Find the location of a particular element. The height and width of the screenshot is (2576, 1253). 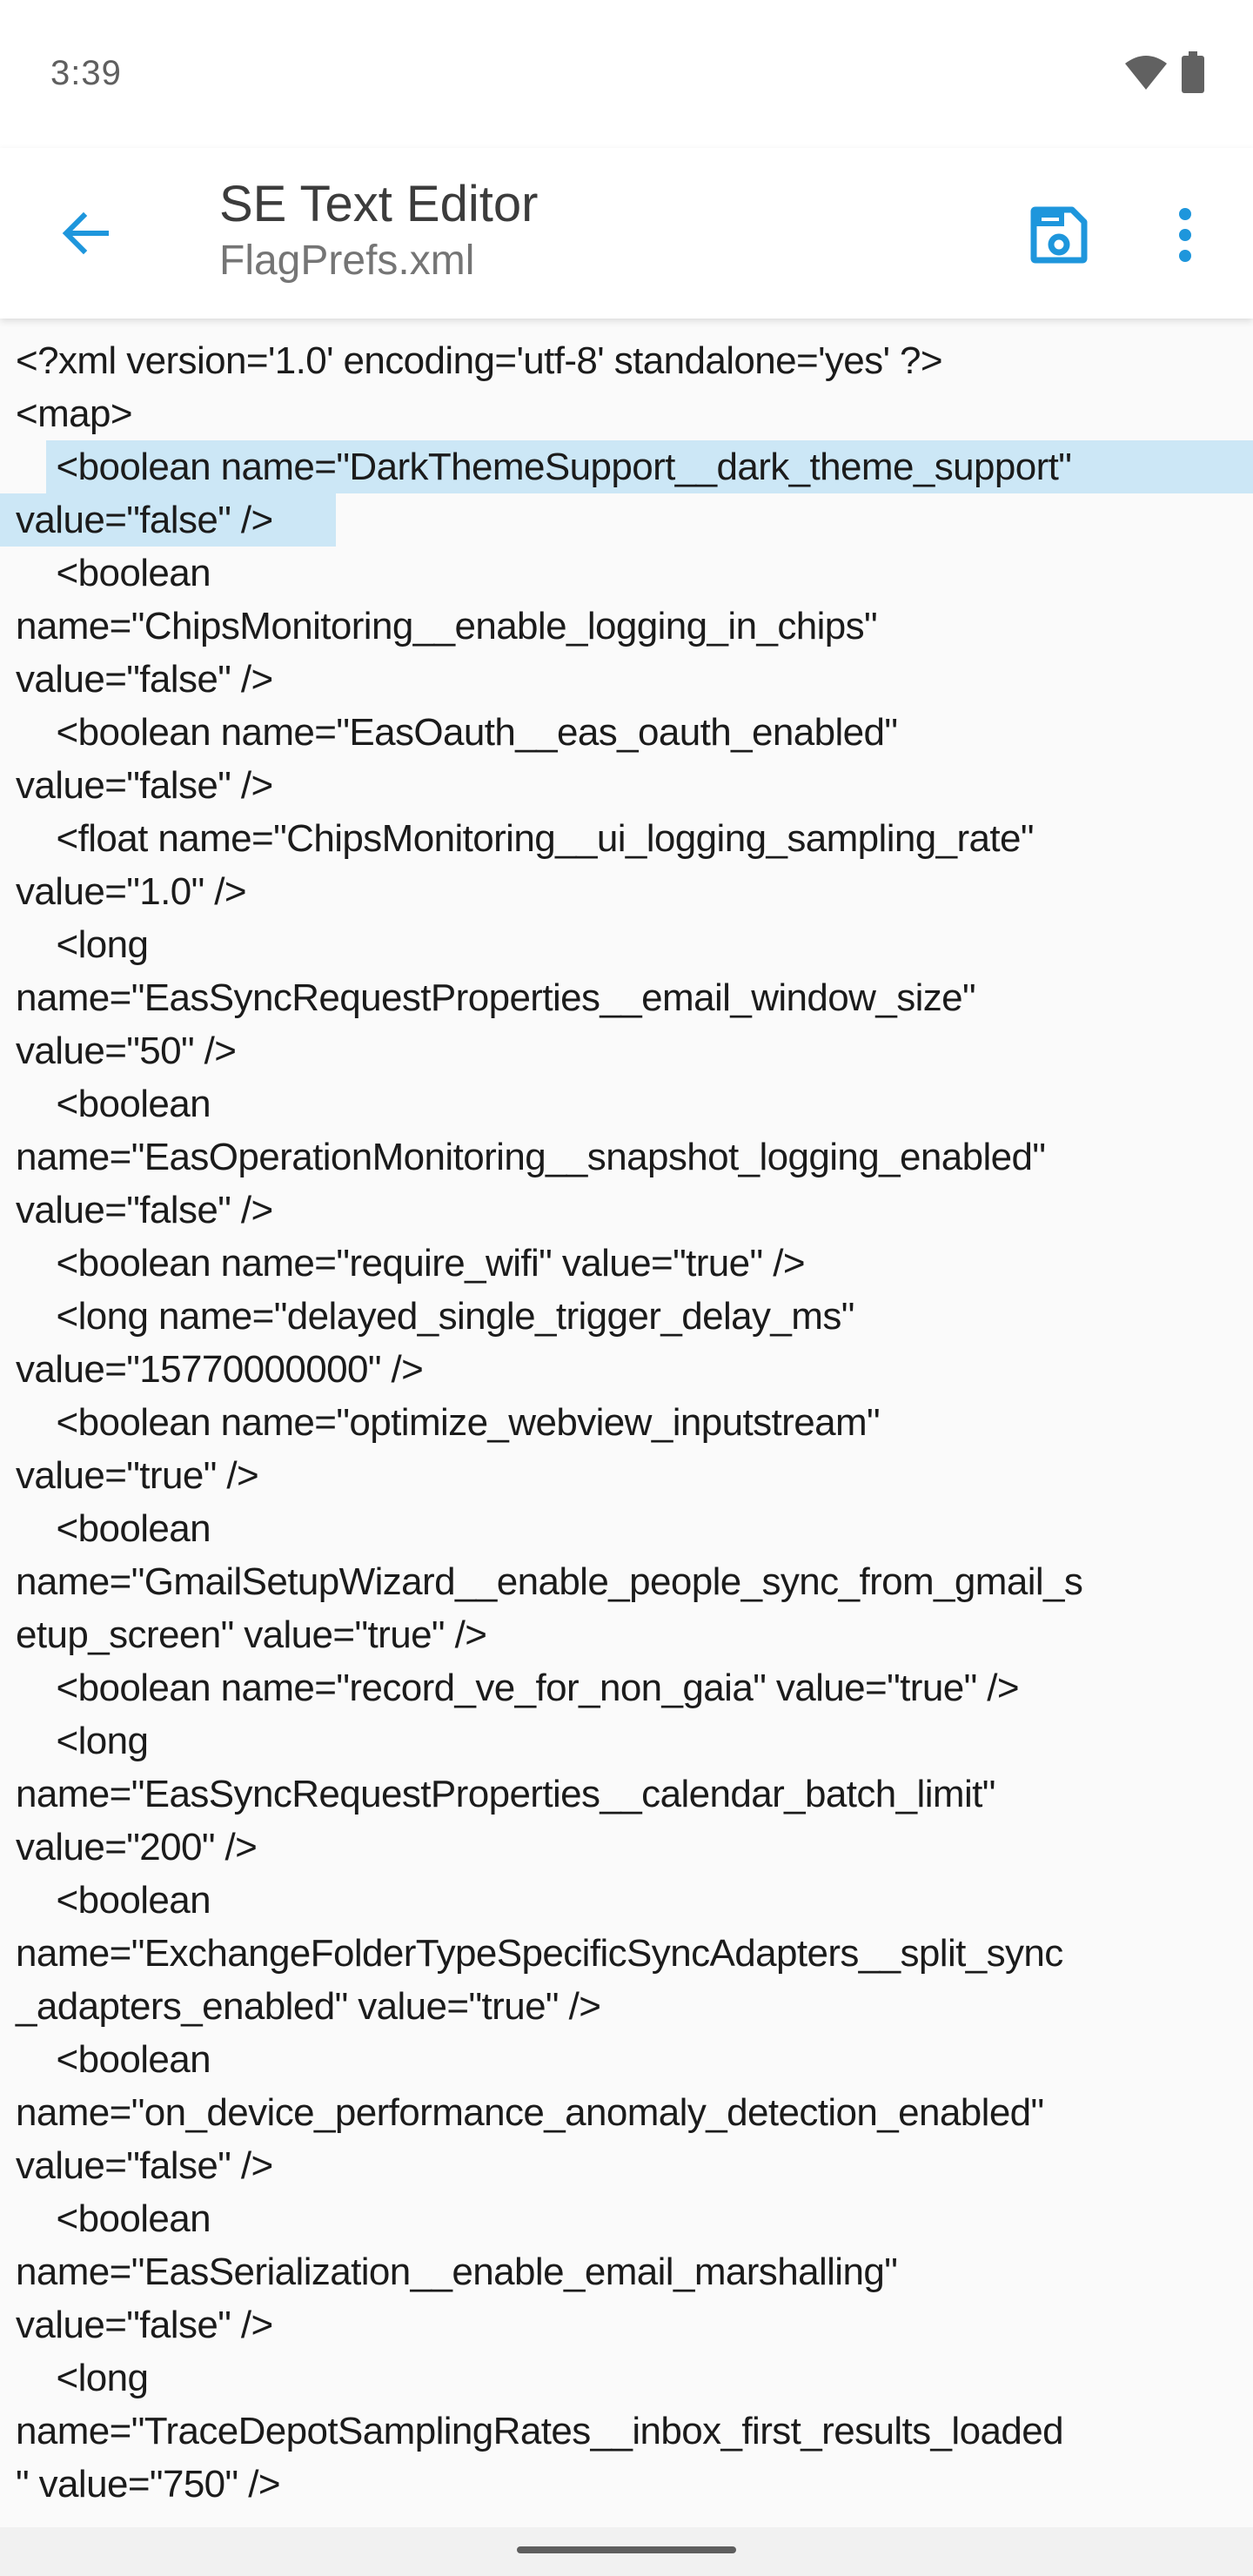

status-icons is located at coordinates (1164, 73).